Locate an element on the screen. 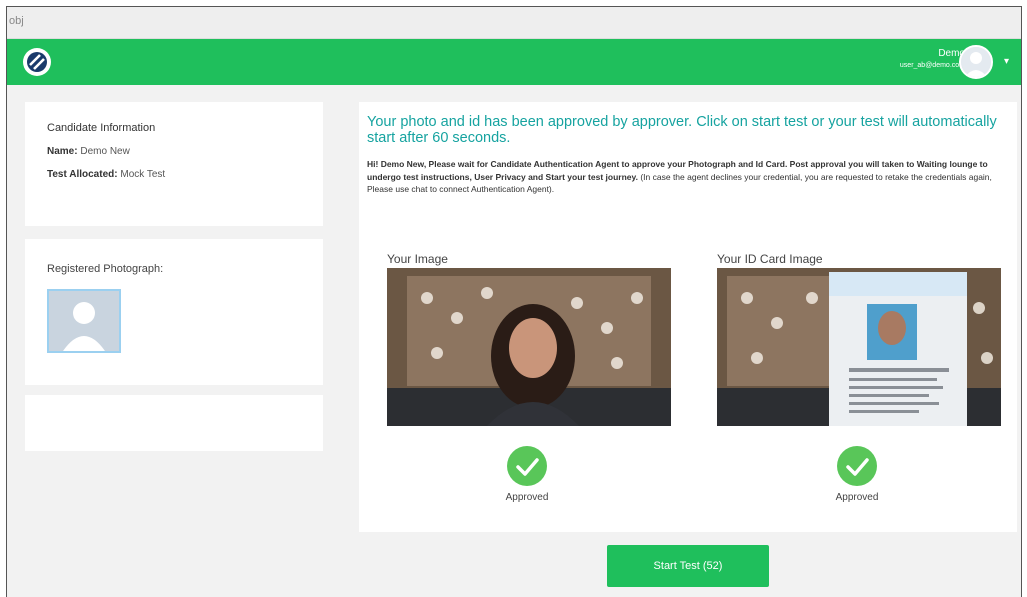 This screenshot has height=597, width=1027. candidate-name-value: Demo New is located at coordinates (105, 151).